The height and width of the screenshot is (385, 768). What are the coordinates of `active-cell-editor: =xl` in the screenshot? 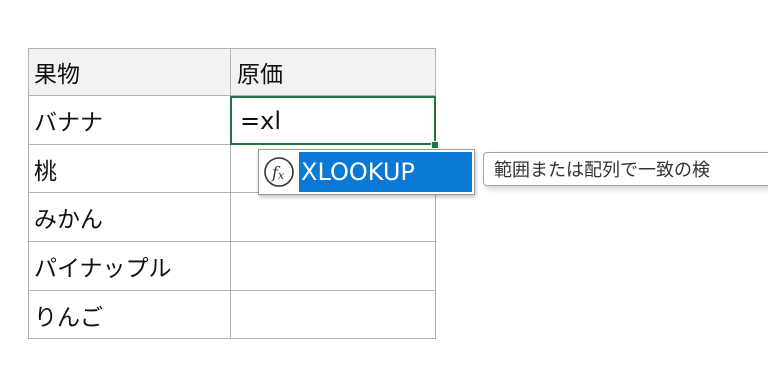 It's located at (333, 120).